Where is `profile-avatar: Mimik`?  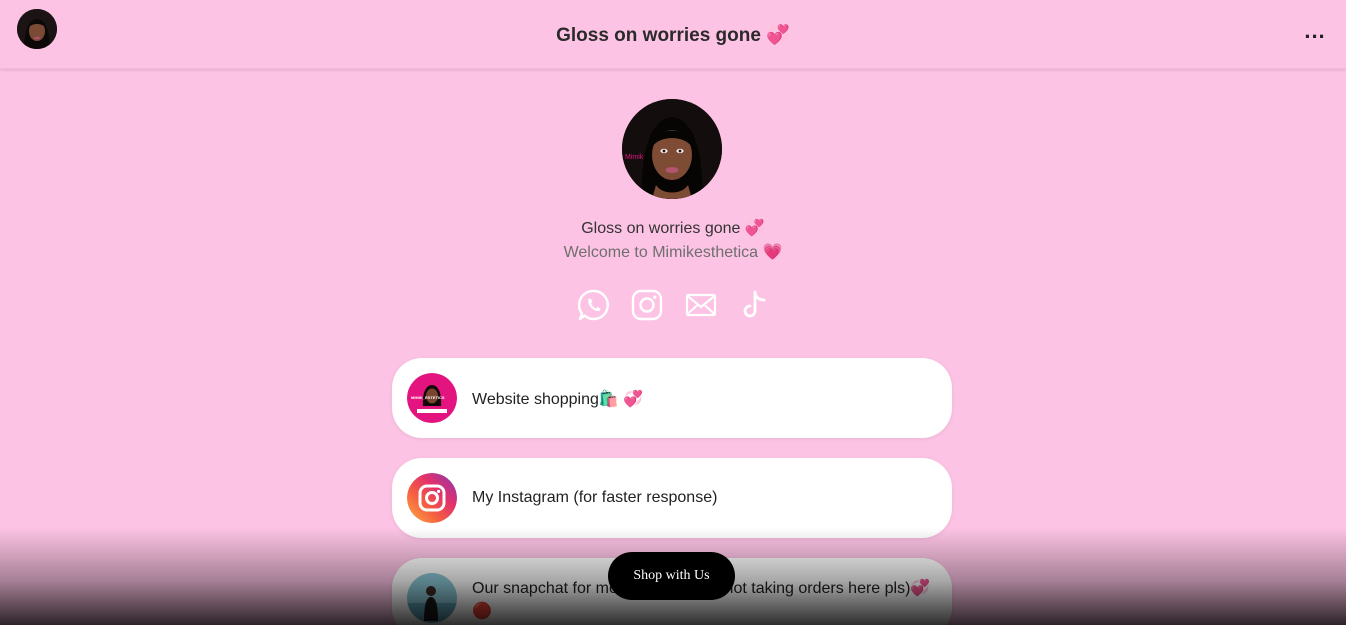 profile-avatar: Mimik is located at coordinates (672, 149).